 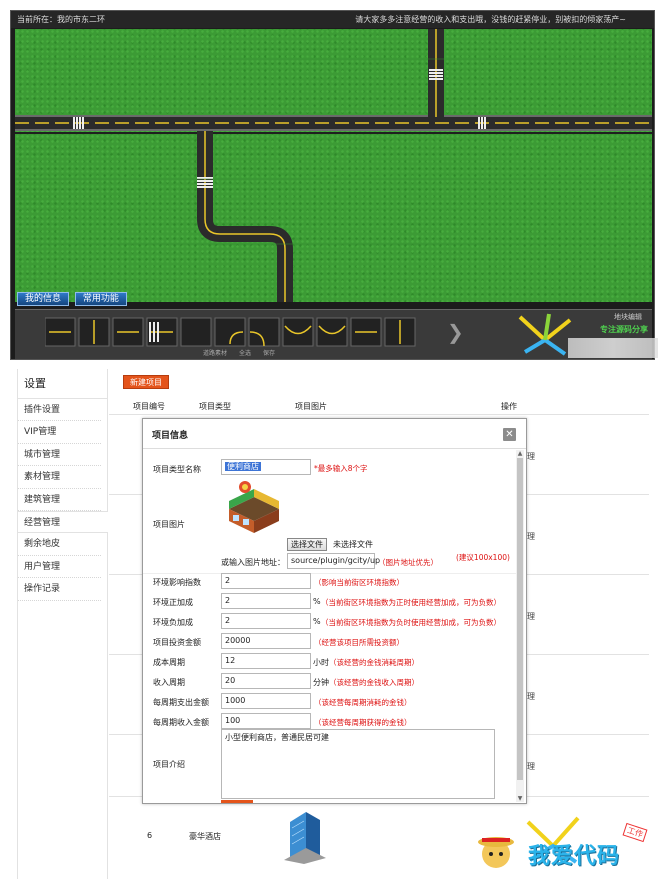 What do you see at coordinates (266, 581) in the screenshot?
I see `env-index-input: 2` at bounding box center [266, 581].